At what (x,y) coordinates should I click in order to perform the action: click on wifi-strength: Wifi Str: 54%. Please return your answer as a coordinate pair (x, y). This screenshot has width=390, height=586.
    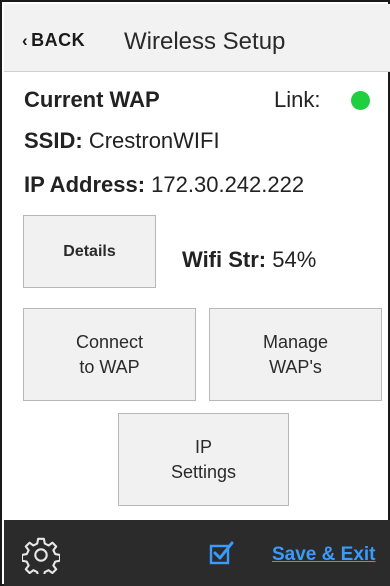
    Looking at the image, I should click on (249, 260).